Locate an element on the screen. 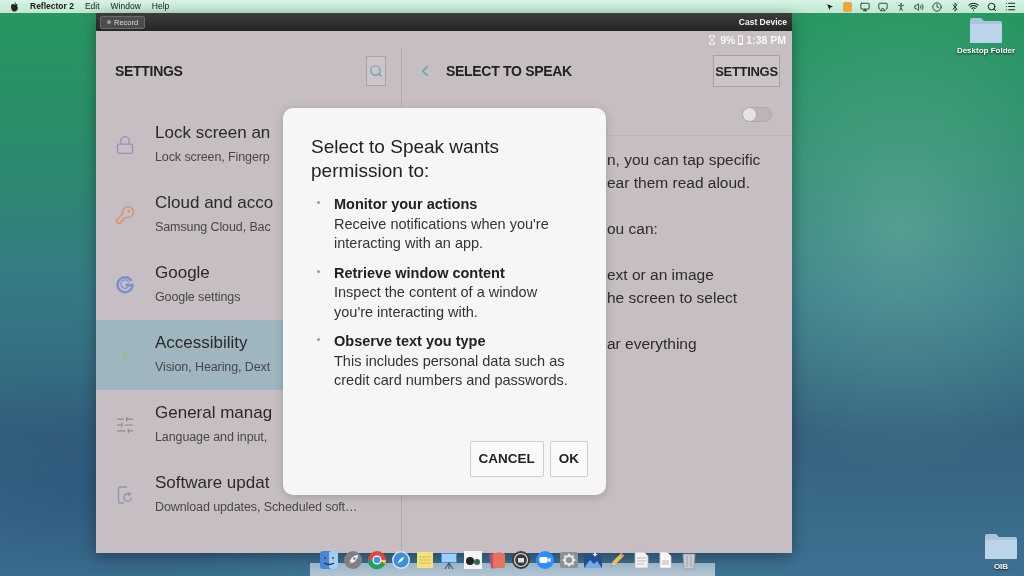 Image resolution: width=1024 pixels, height=576 pixels. toggle-switch is located at coordinates (757, 114).